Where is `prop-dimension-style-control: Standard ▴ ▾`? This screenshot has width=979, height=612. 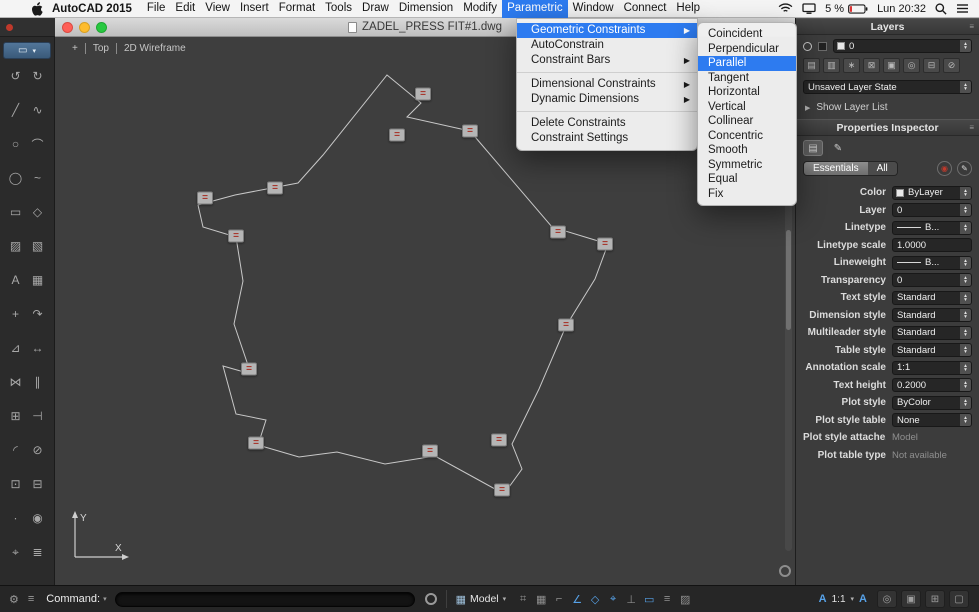 prop-dimension-style-control: Standard ▴ ▾ is located at coordinates (932, 315).